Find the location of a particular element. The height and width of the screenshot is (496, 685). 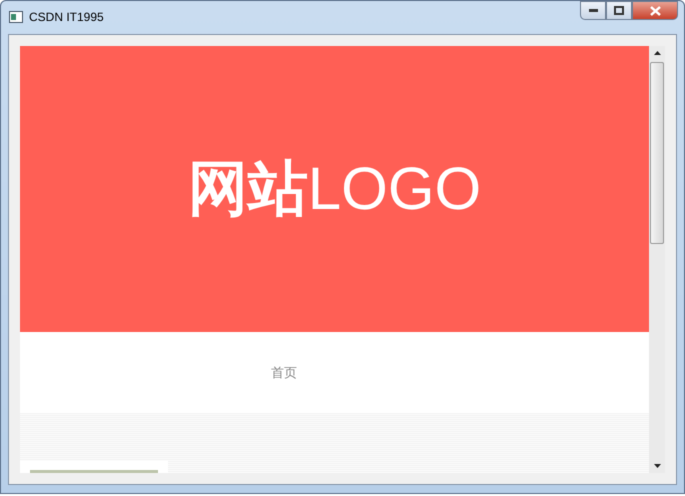

minimize-button is located at coordinates (593, 10).